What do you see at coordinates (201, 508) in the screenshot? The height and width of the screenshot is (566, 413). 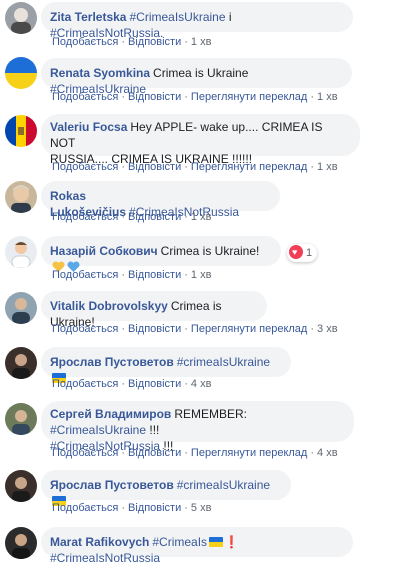 I see `timestamp: 5 хв` at bounding box center [201, 508].